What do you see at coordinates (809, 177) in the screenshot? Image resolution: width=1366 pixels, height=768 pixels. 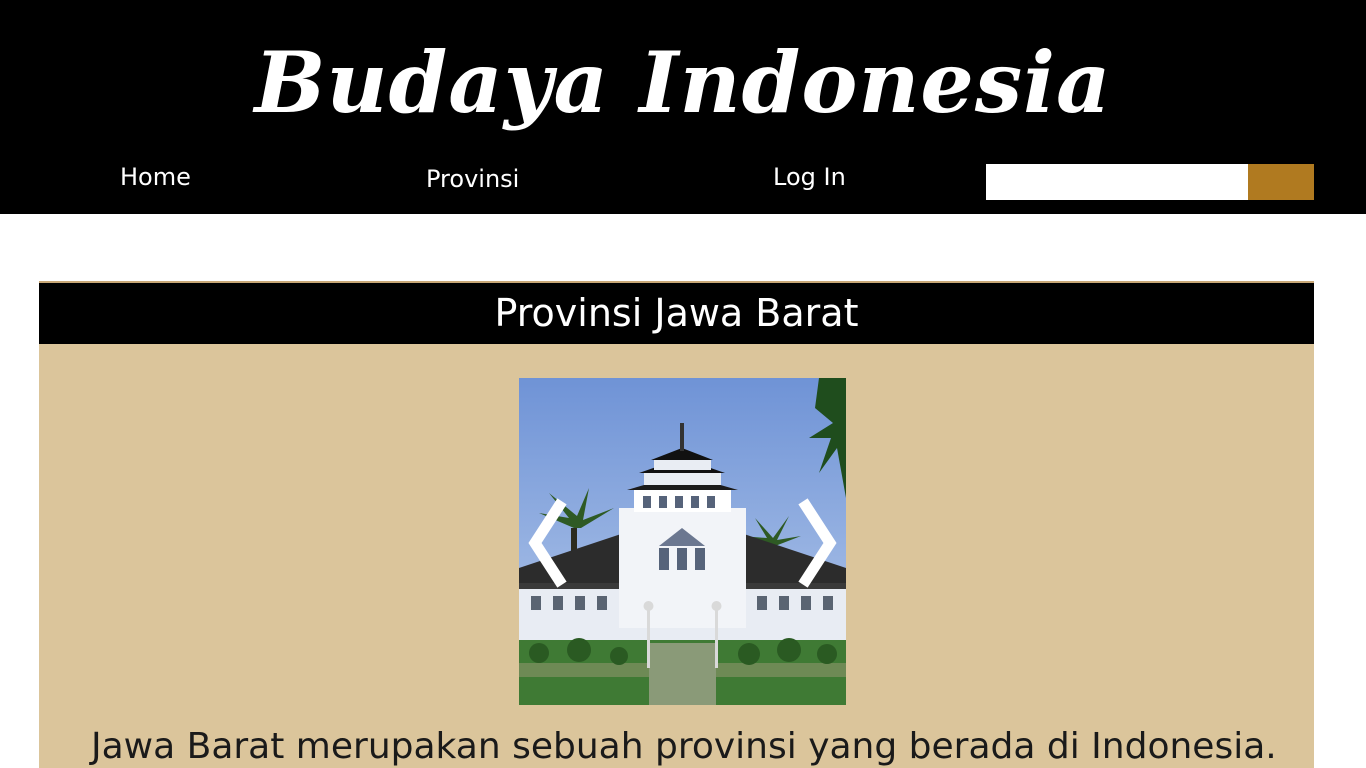 I see `nav-login-link: Log In` at bounding box center [809, 177].